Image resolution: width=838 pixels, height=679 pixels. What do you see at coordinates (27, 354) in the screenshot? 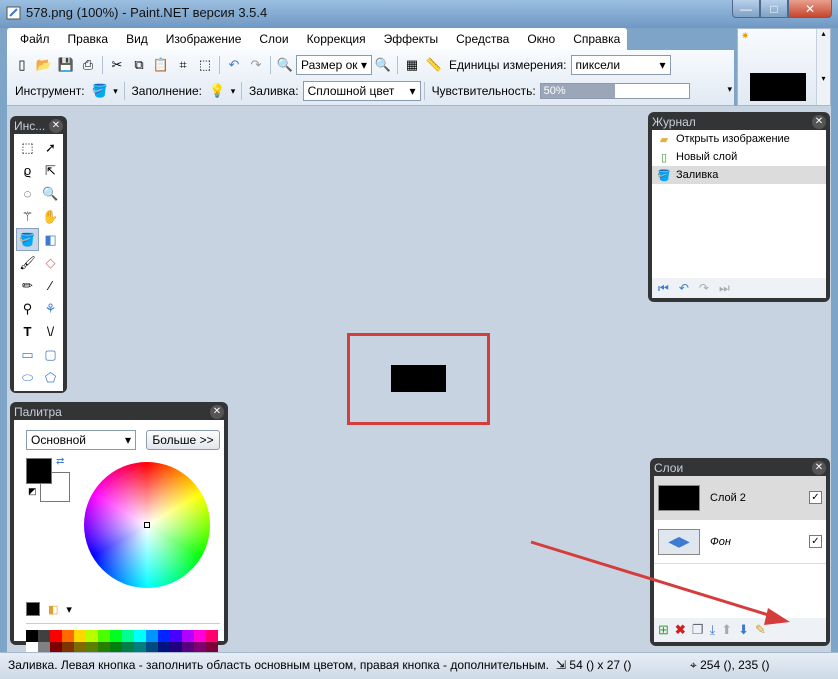
I see `rectangle-shape-icon: ▭` at bounding box center [27, 354].